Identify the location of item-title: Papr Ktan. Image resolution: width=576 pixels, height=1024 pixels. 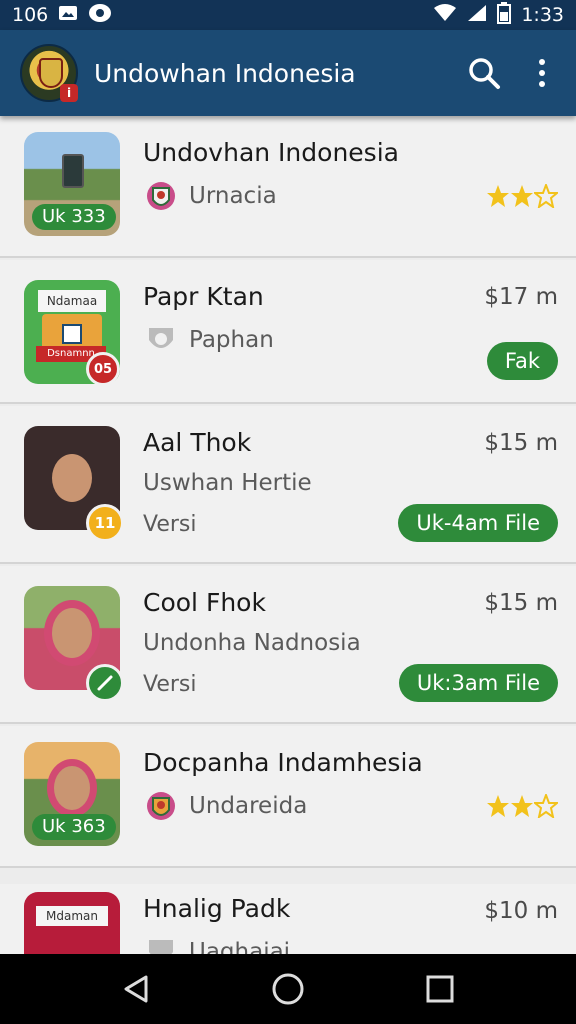
(203, 296).